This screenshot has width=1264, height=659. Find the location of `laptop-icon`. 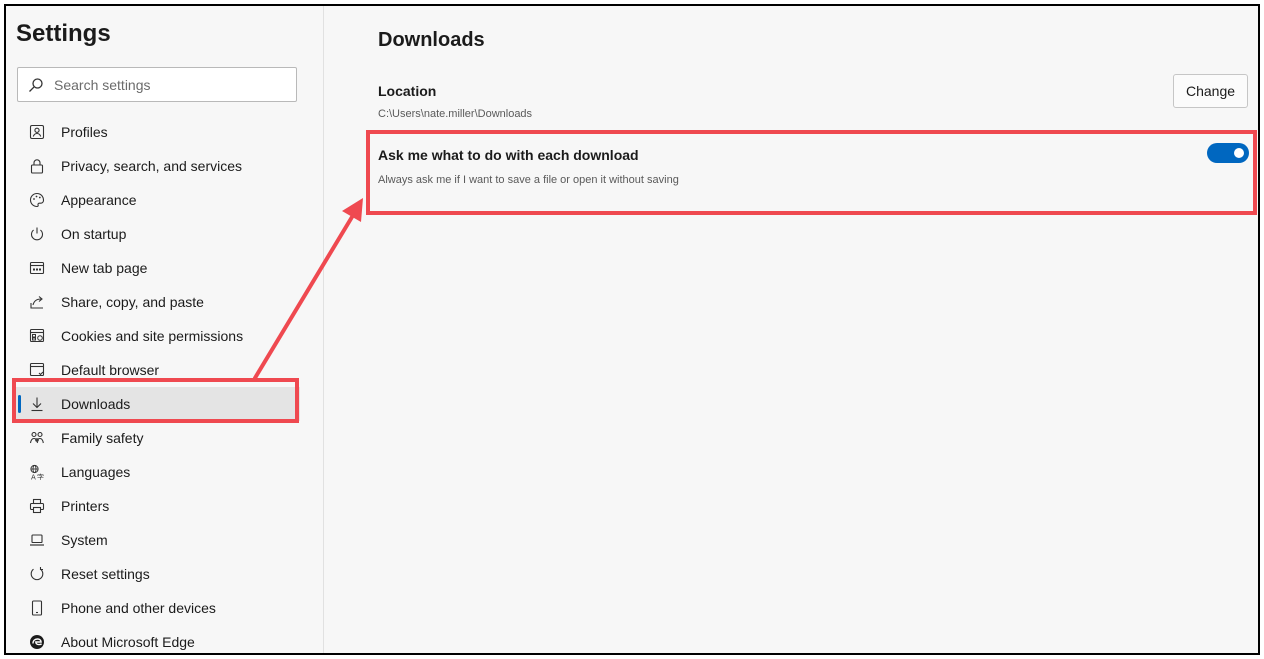

laptop-icon is located at coordinates (37, 540).